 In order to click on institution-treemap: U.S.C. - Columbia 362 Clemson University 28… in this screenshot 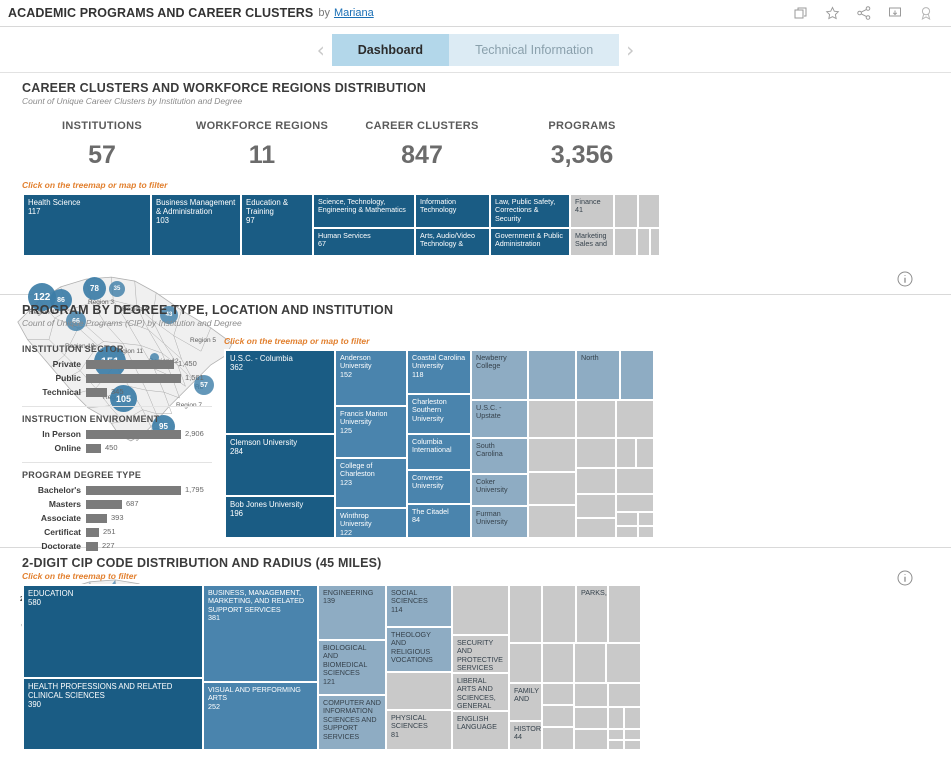, I will do `click(439, 443)`.